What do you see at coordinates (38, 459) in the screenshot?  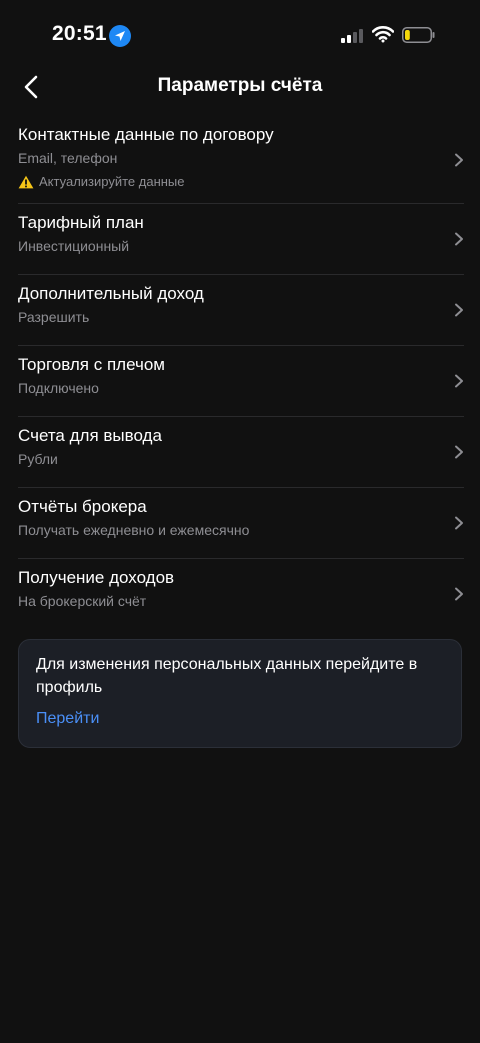 I see `settings-item-subtitle: Рубли` at bounding box center [38, 459].